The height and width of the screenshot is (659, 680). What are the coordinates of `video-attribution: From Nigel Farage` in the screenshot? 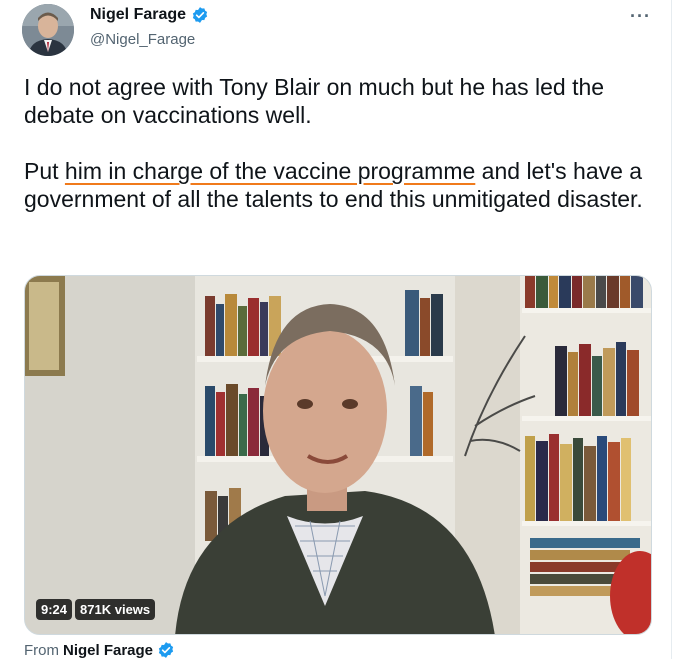 It's located at (99, 650).